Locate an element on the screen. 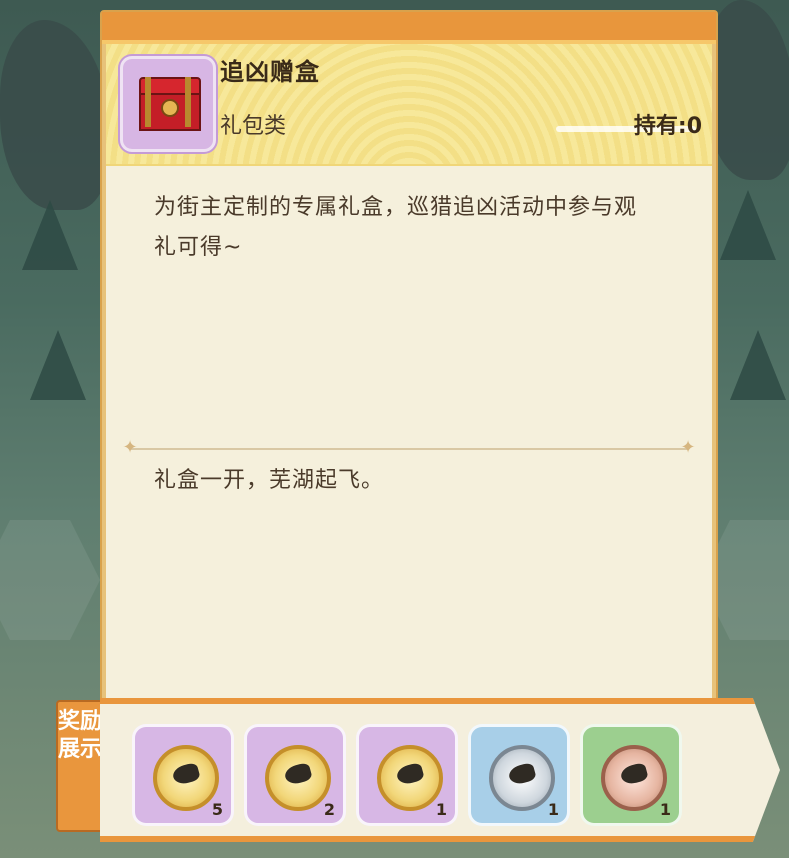  red-chest-icon is located at coordinates (170, 104).